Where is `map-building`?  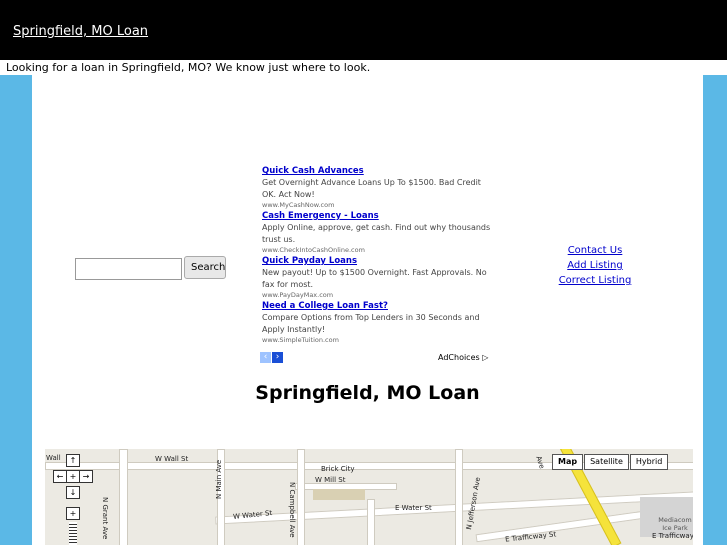 map-building is located at coordinates (339, 494).